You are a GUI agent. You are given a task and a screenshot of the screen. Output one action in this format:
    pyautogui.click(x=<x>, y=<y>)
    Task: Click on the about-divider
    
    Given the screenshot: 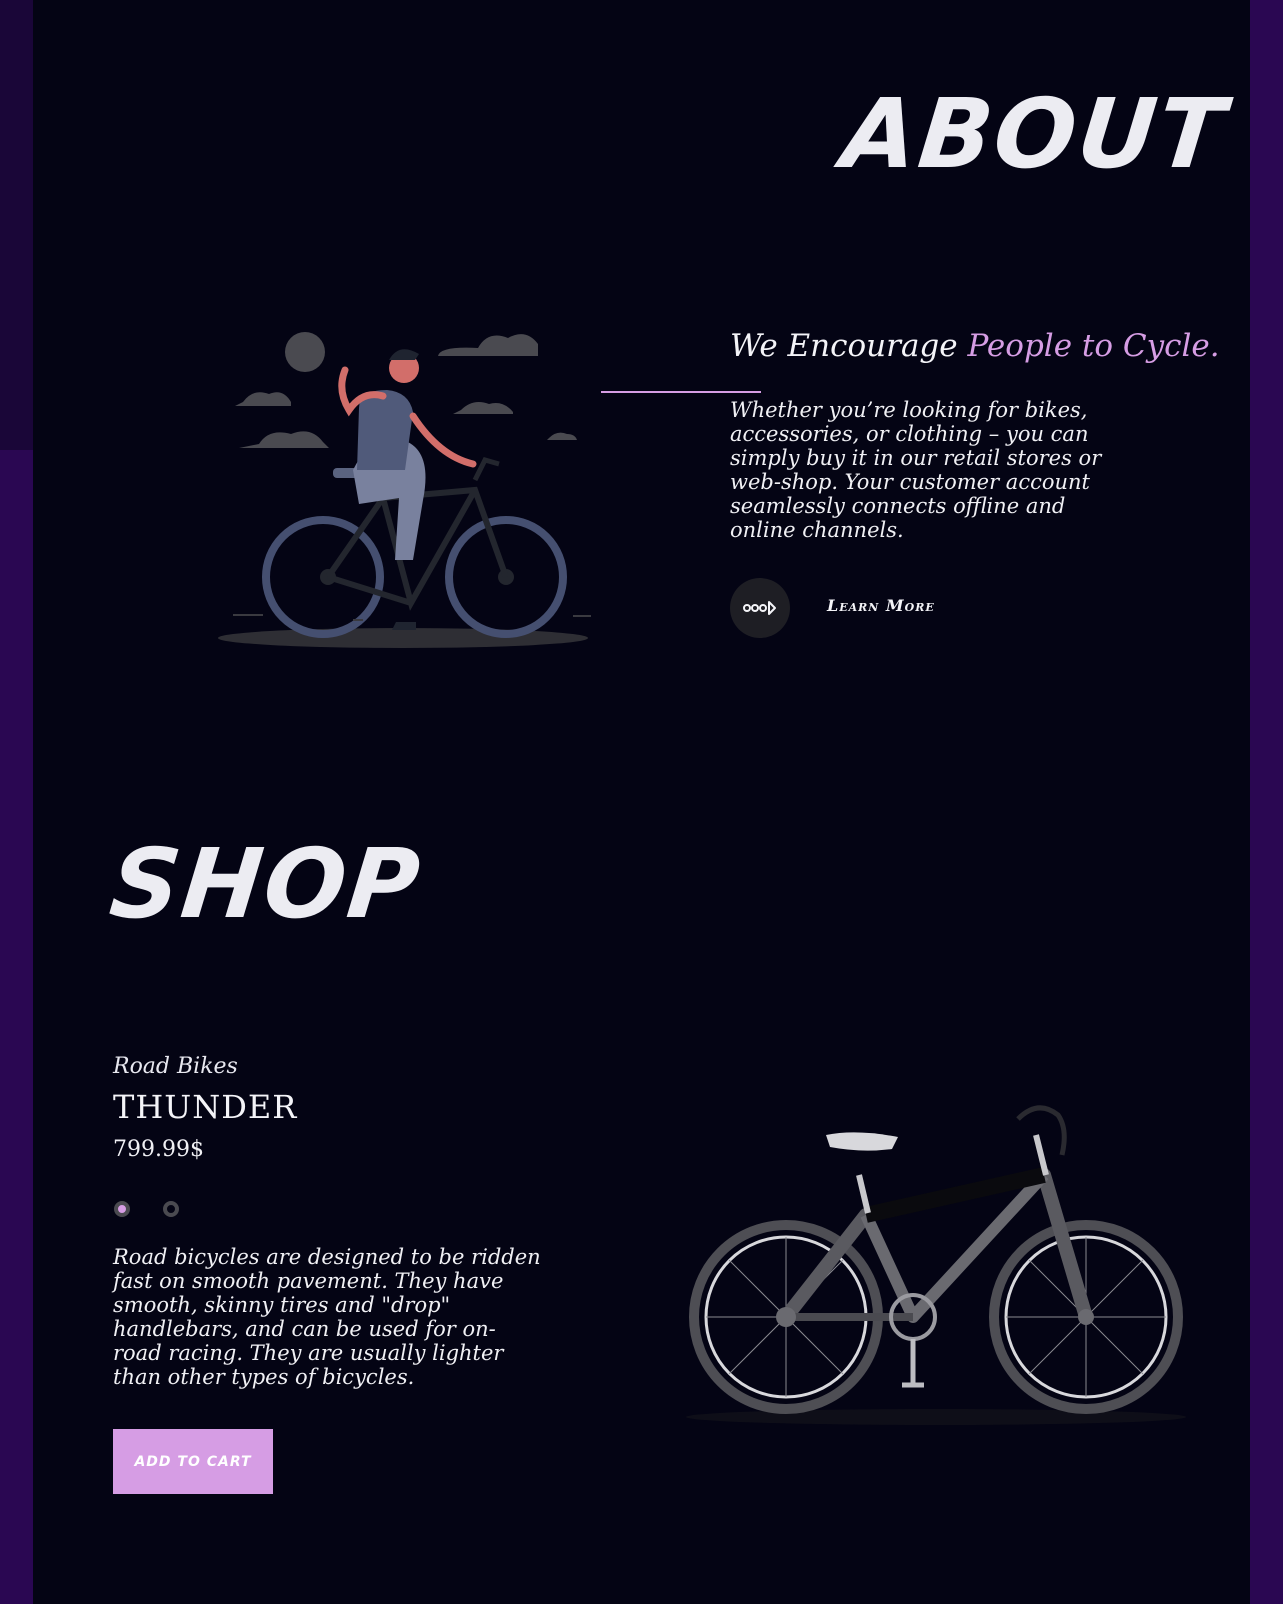 What is the action you would take?
    pyautogui.click(x=681, y=392)
    